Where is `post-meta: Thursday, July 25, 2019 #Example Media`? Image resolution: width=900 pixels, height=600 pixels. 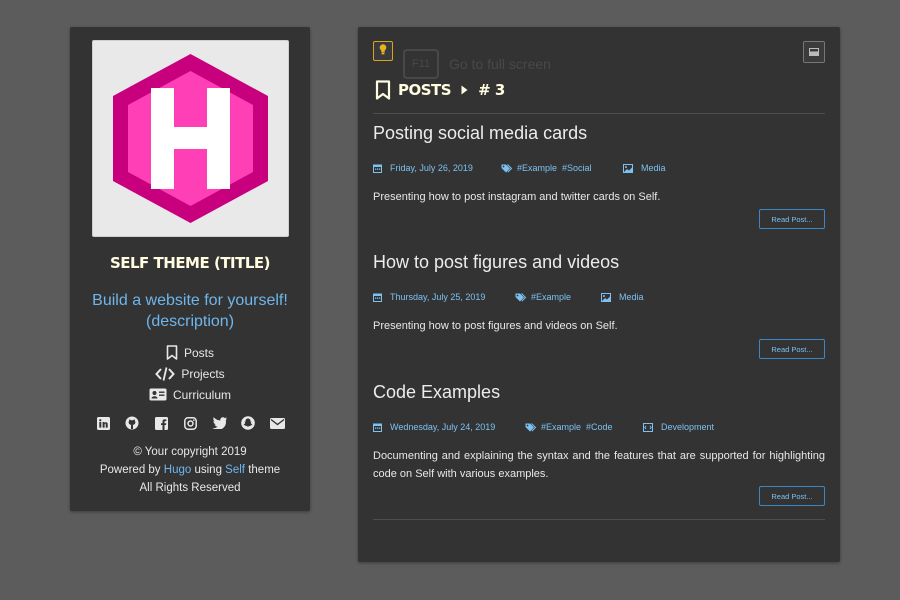 post-meta: Thursday, July 25, 2019 #Example Media is located at coordinates (599, 297).